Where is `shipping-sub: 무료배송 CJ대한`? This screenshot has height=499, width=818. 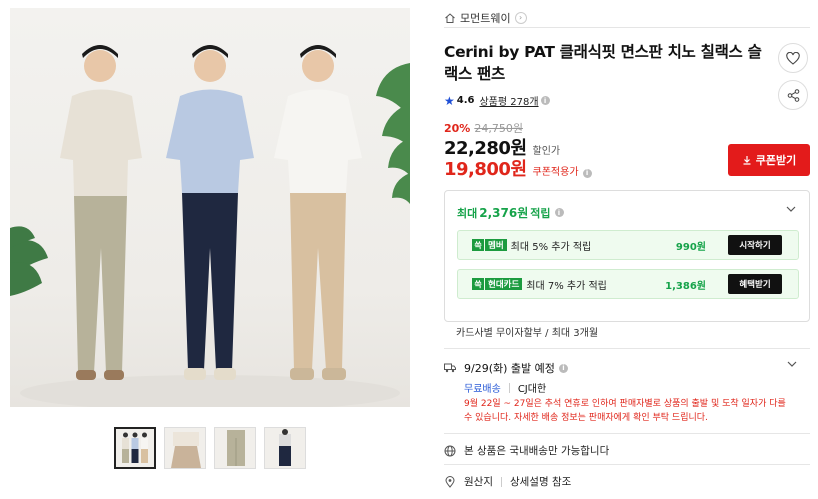 shipping-sub: 무료배송 CJ대한 is located at coordinates (505, 387).